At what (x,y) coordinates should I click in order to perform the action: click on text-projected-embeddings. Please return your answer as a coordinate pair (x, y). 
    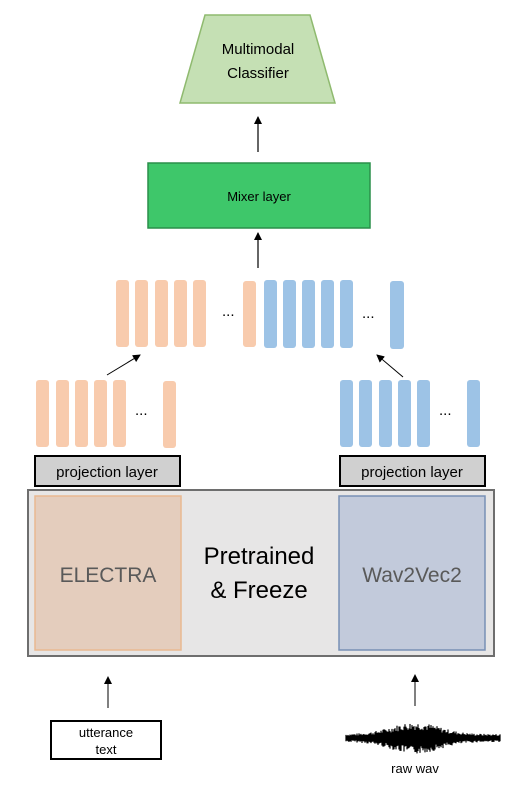
    Looking at the image, I should click on (106, 414).